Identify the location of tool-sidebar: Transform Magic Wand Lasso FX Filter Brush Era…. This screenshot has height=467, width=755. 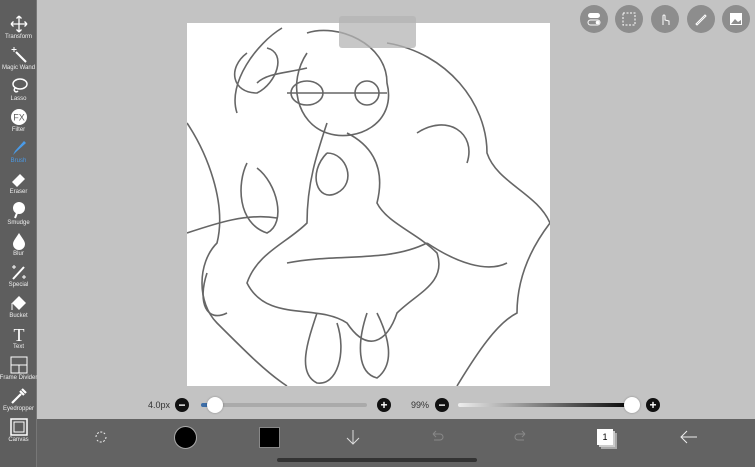
(18, 233).